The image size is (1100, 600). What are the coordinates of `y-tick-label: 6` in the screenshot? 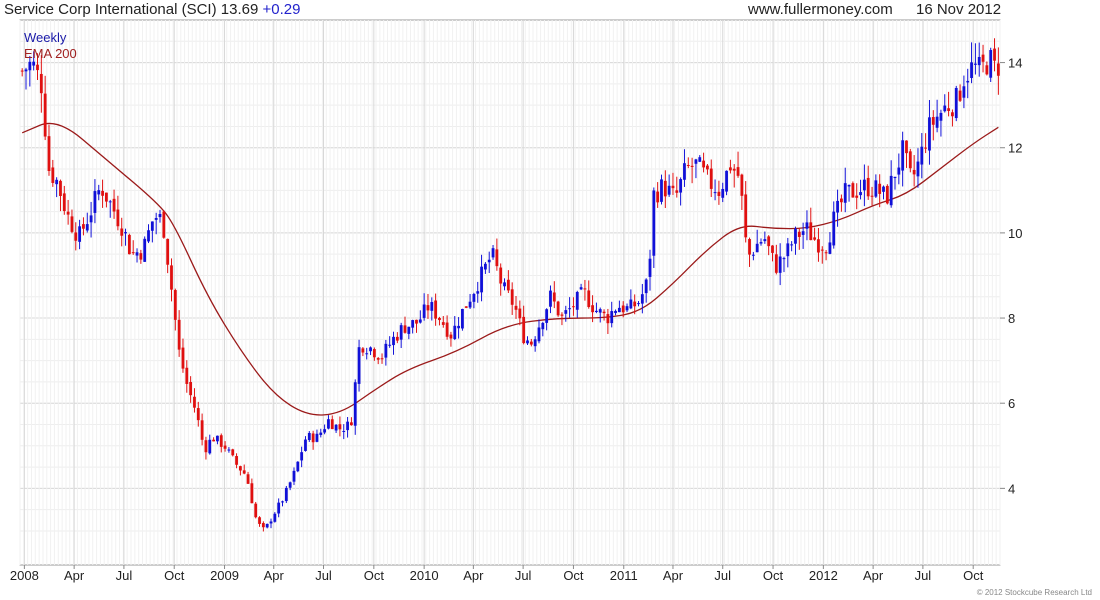 It's located at (1011, 403).